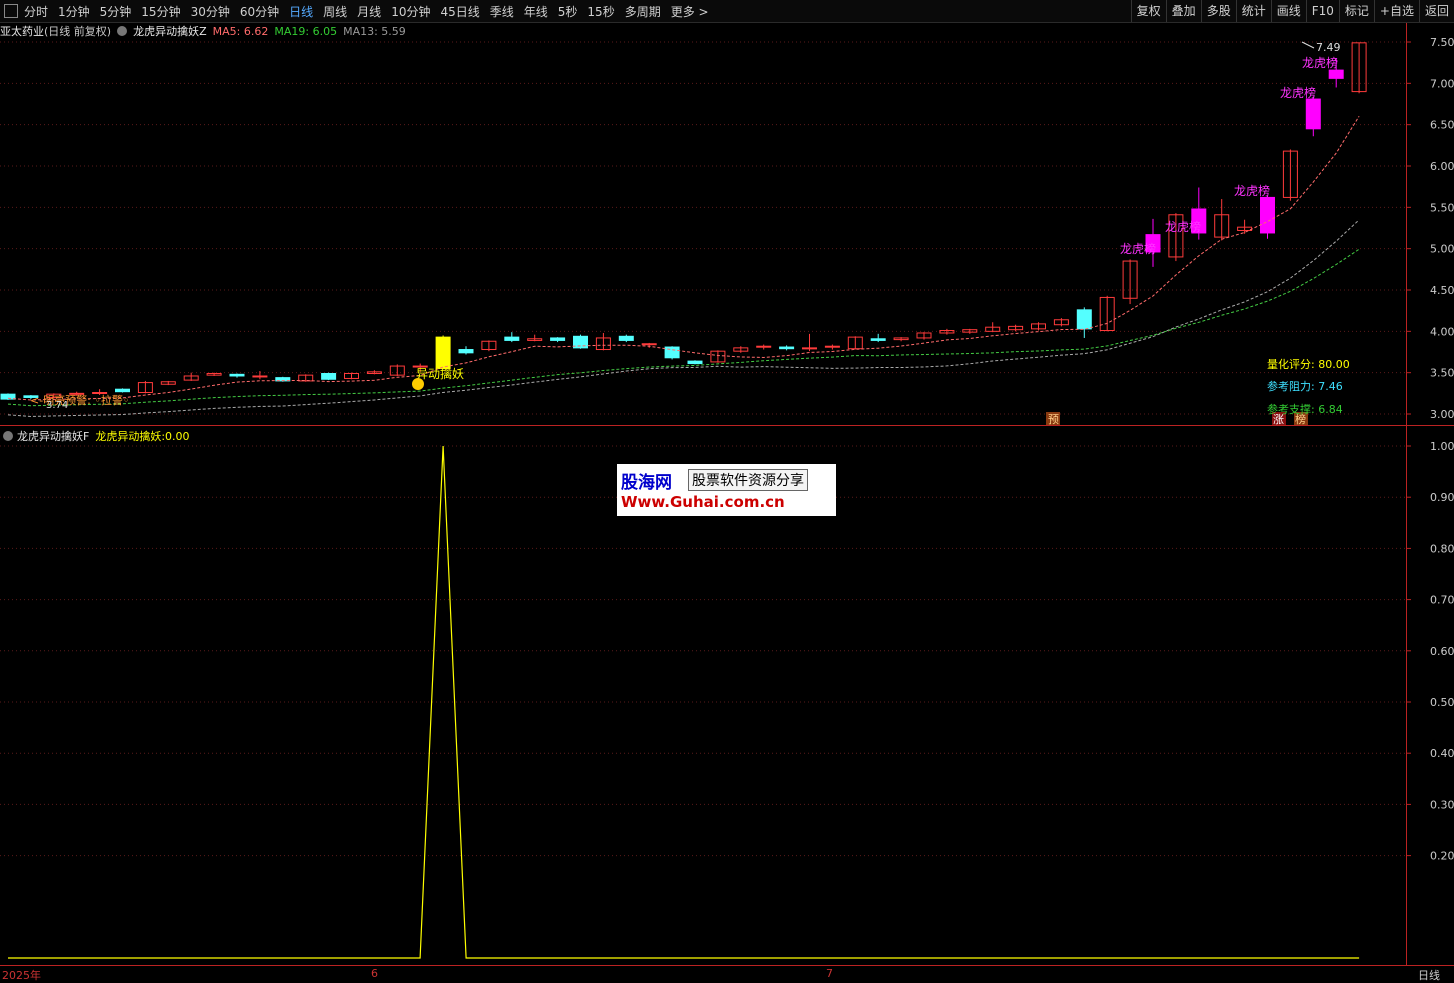 Image resolution: width=1454 pixels, height=983 pixels. What do you see at coordinates (79, 400) in the screenshot?
I see `warning-label: <-明亮预警: ◦拉警◦` at bounding box center [79, 400].